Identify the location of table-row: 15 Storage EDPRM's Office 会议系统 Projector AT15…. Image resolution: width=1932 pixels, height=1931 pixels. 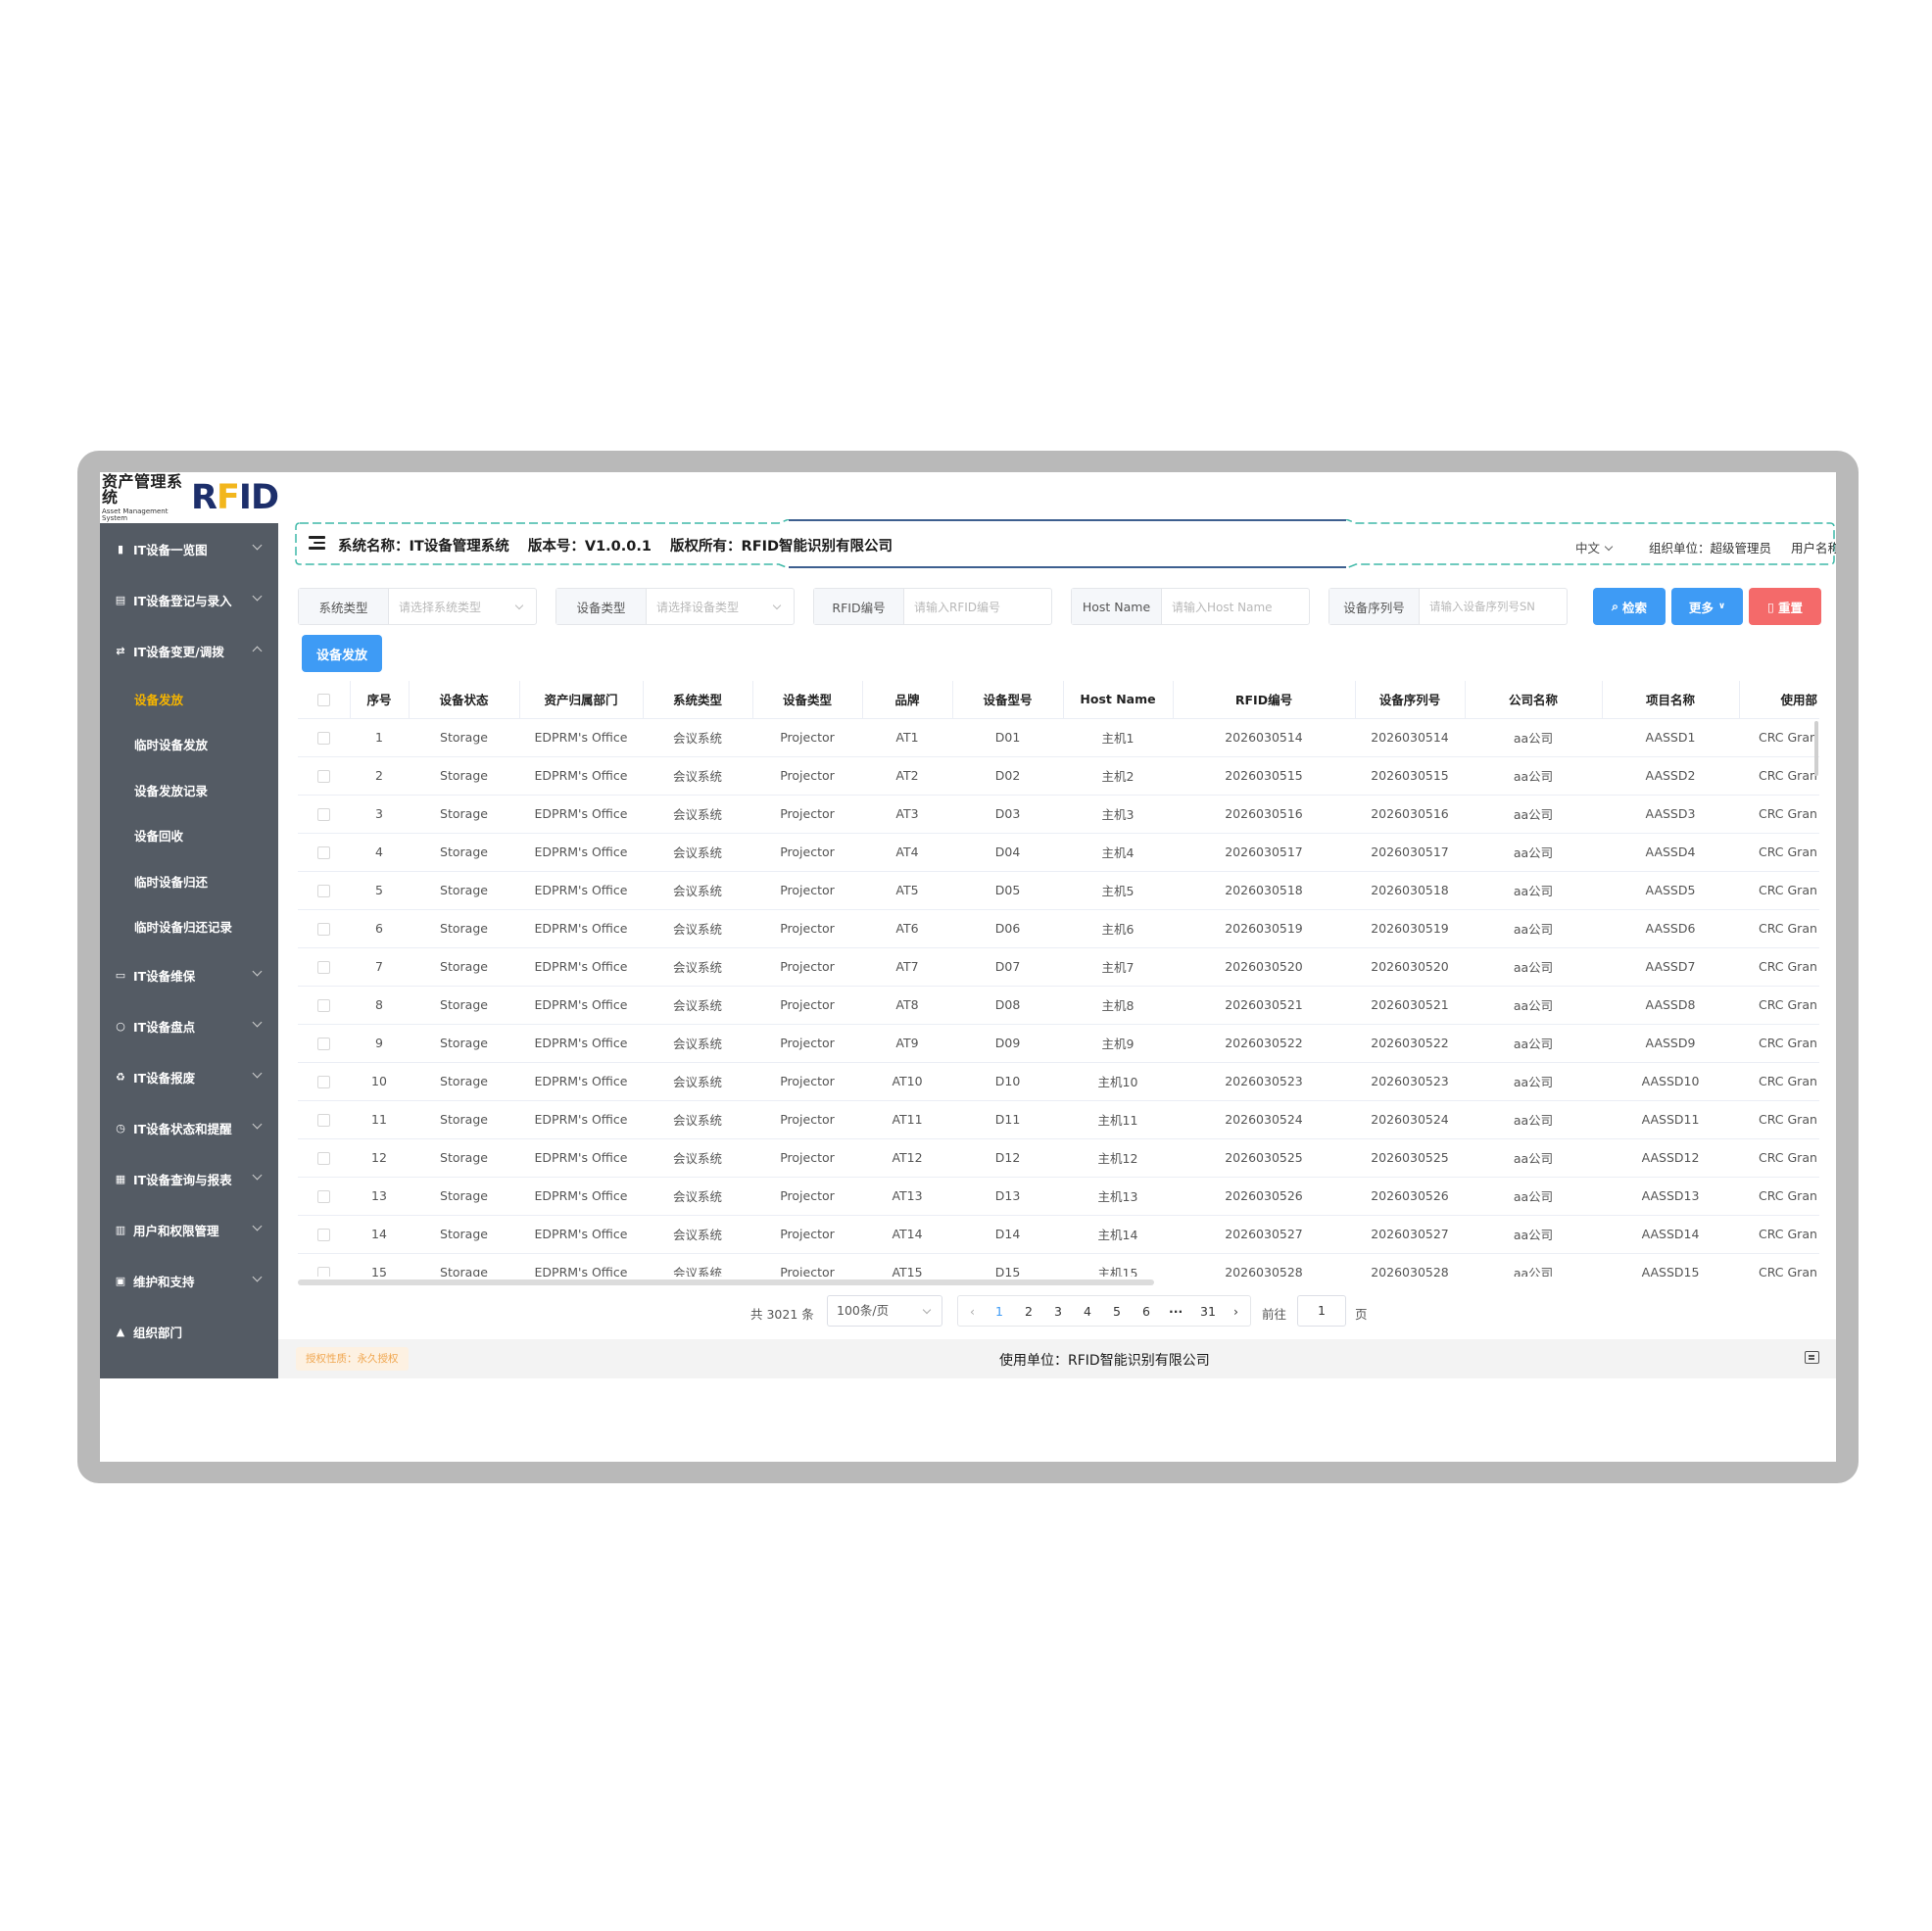
(1058, 1265).